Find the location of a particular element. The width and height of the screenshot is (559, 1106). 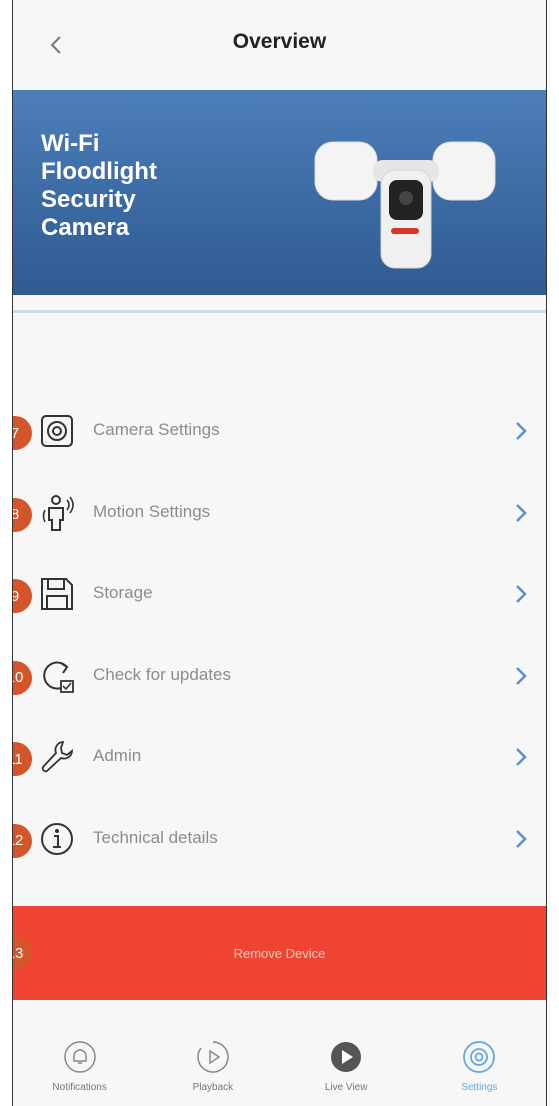

device-name-line: Camera is located at coordinates (85, 227).